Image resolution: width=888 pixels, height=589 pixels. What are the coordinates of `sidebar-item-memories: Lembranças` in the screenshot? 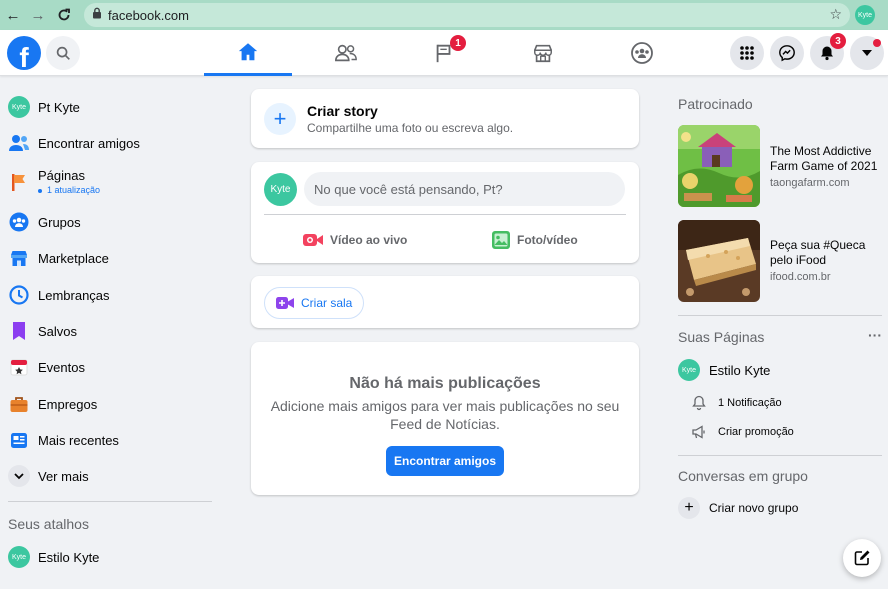 It's located at (110, 295).